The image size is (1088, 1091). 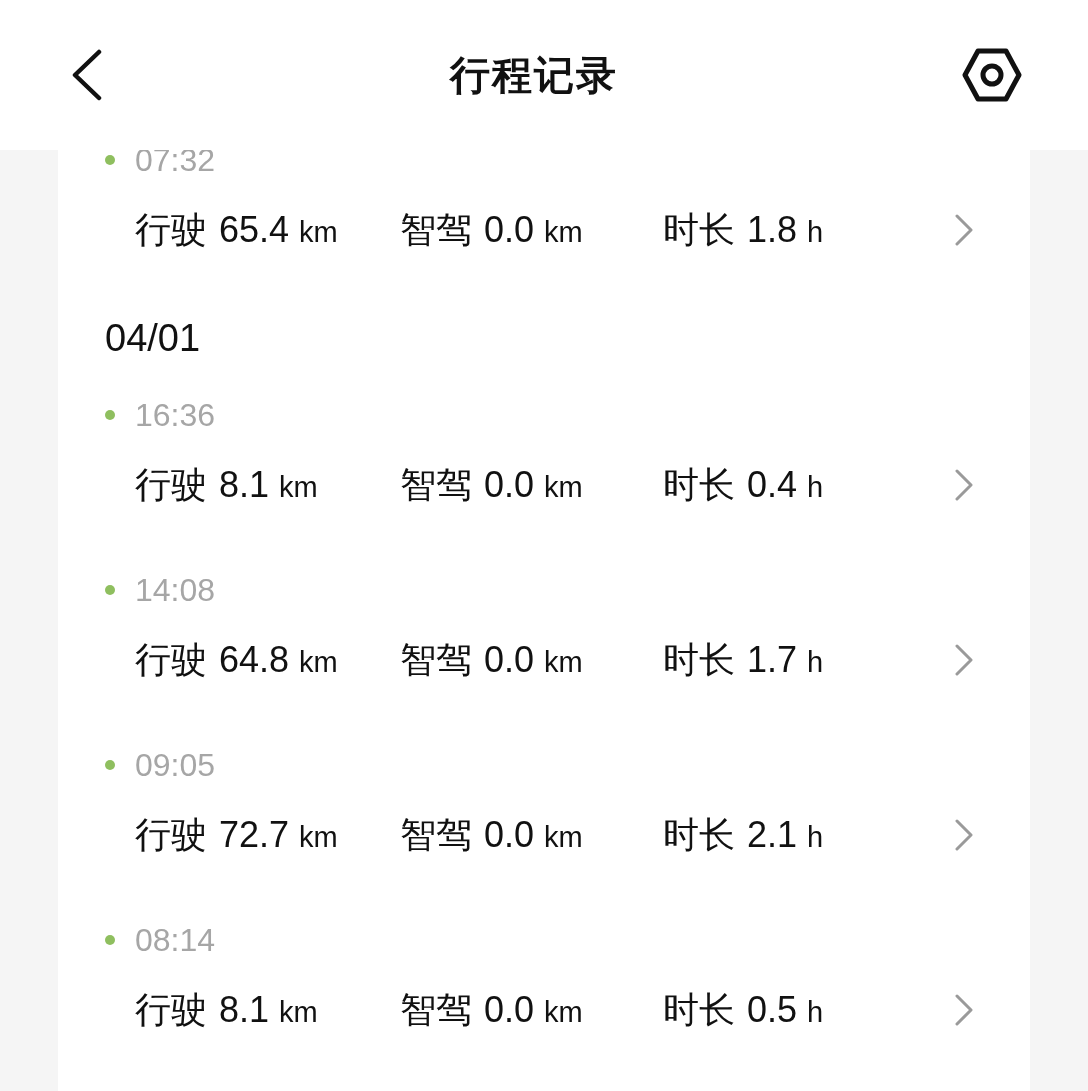 I want to click on settings-button, so click(x=992, y=75).